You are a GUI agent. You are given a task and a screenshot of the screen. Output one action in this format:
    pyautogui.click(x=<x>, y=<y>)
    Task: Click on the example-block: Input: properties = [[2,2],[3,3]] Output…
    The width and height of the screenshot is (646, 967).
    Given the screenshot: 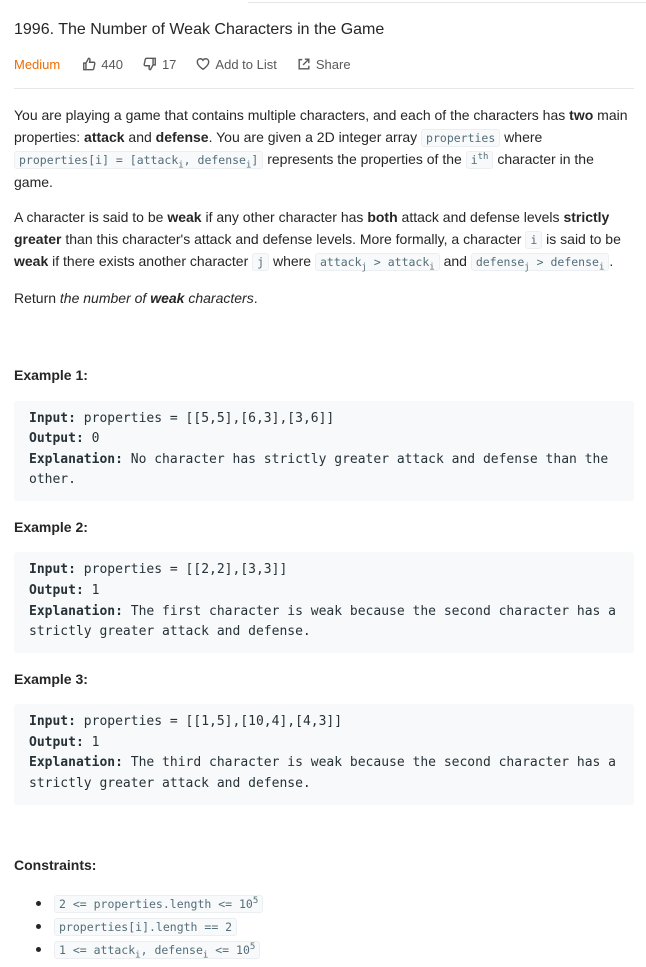 What is the action you would take?
    pyautogui.click(x=324, y=602)
    